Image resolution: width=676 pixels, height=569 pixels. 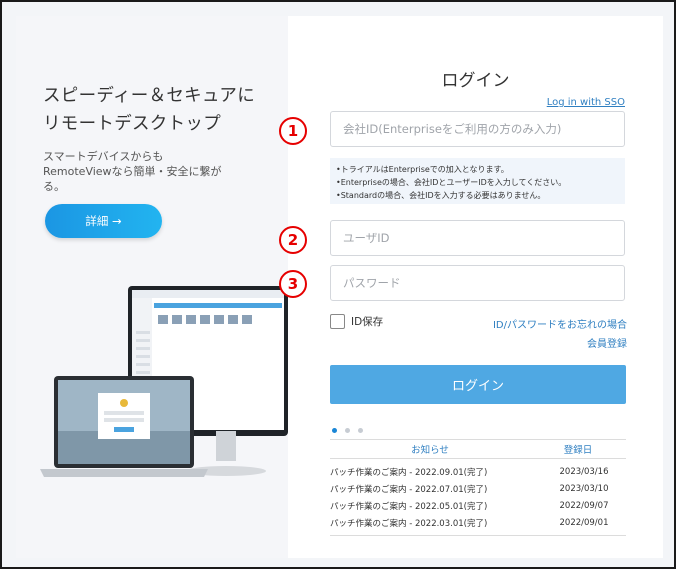 I want to click on news-row: パッチ作業のご案内 - 2022.03.01(完了) 2022/09/01, so click(x=478, y=522).